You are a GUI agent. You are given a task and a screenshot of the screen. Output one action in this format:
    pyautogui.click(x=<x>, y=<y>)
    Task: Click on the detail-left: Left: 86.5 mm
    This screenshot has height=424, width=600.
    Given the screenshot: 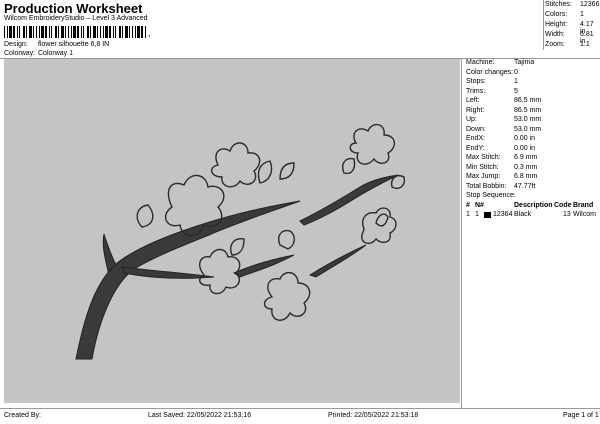 What is the action you would take?
    pyautogui.click(x=504, y=100)
    